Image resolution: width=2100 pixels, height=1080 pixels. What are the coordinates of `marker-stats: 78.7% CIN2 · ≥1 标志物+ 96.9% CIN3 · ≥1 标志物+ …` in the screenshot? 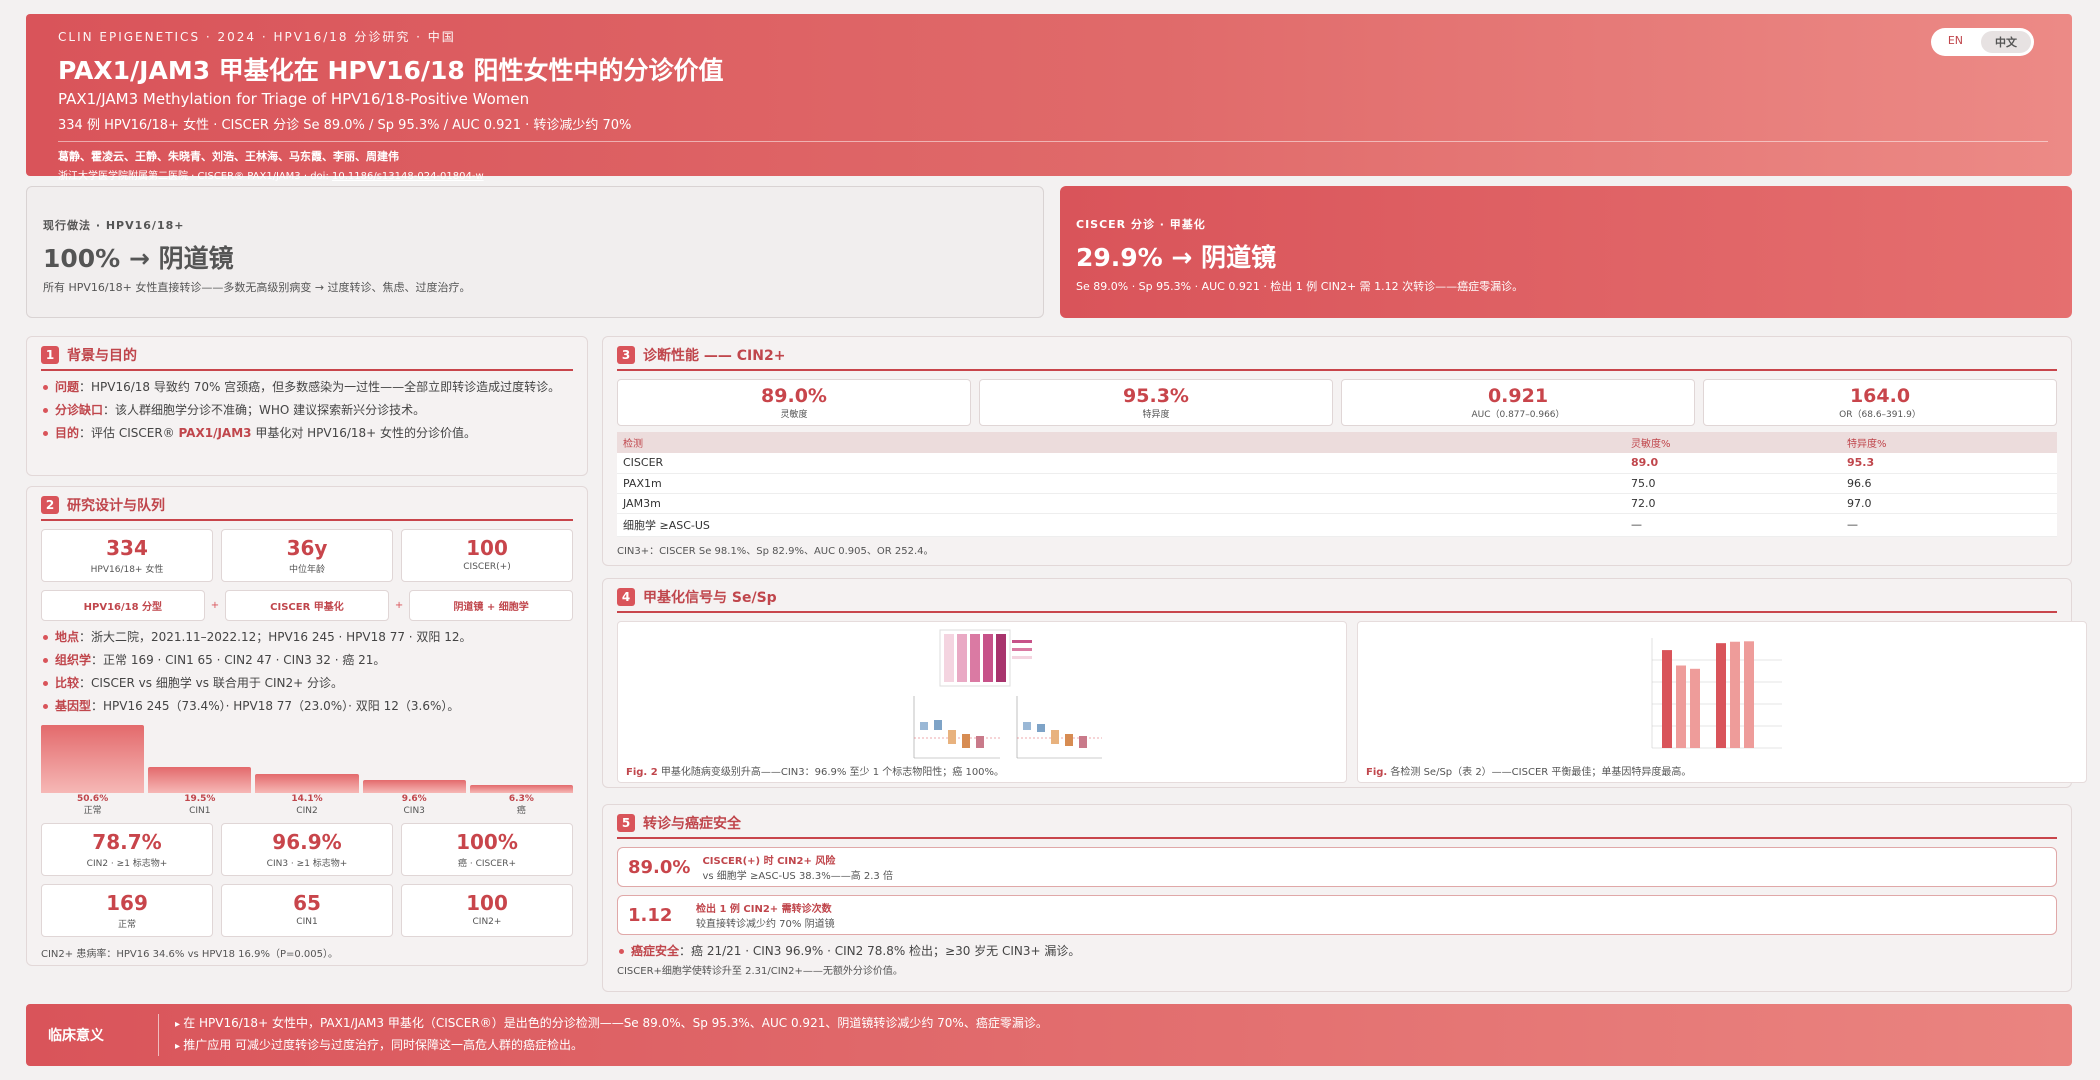 It's located at (307, 849).